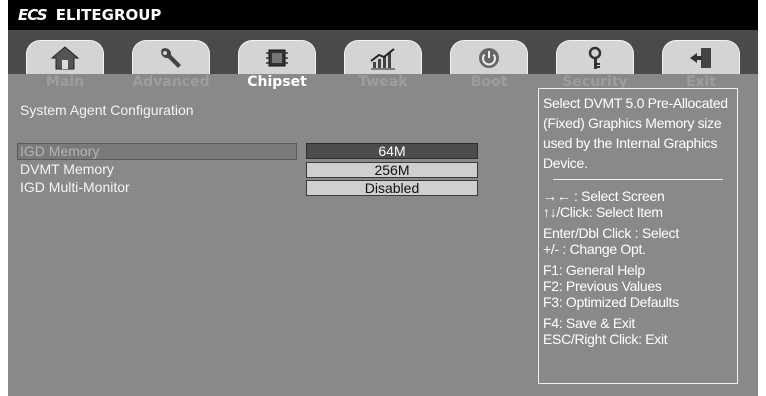 The height and width of the screenshot is (396, 766). I want to click on tab-advanced, so click(171, 57).